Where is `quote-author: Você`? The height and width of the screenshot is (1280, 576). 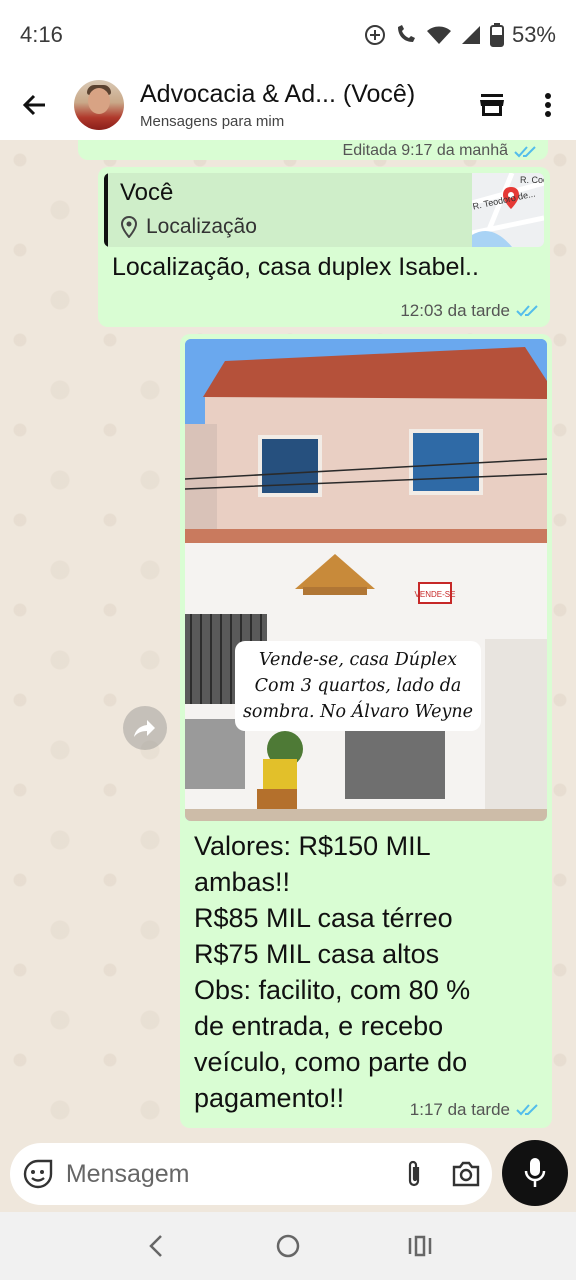
quote-author: Você is located at coordinates (147, 192).